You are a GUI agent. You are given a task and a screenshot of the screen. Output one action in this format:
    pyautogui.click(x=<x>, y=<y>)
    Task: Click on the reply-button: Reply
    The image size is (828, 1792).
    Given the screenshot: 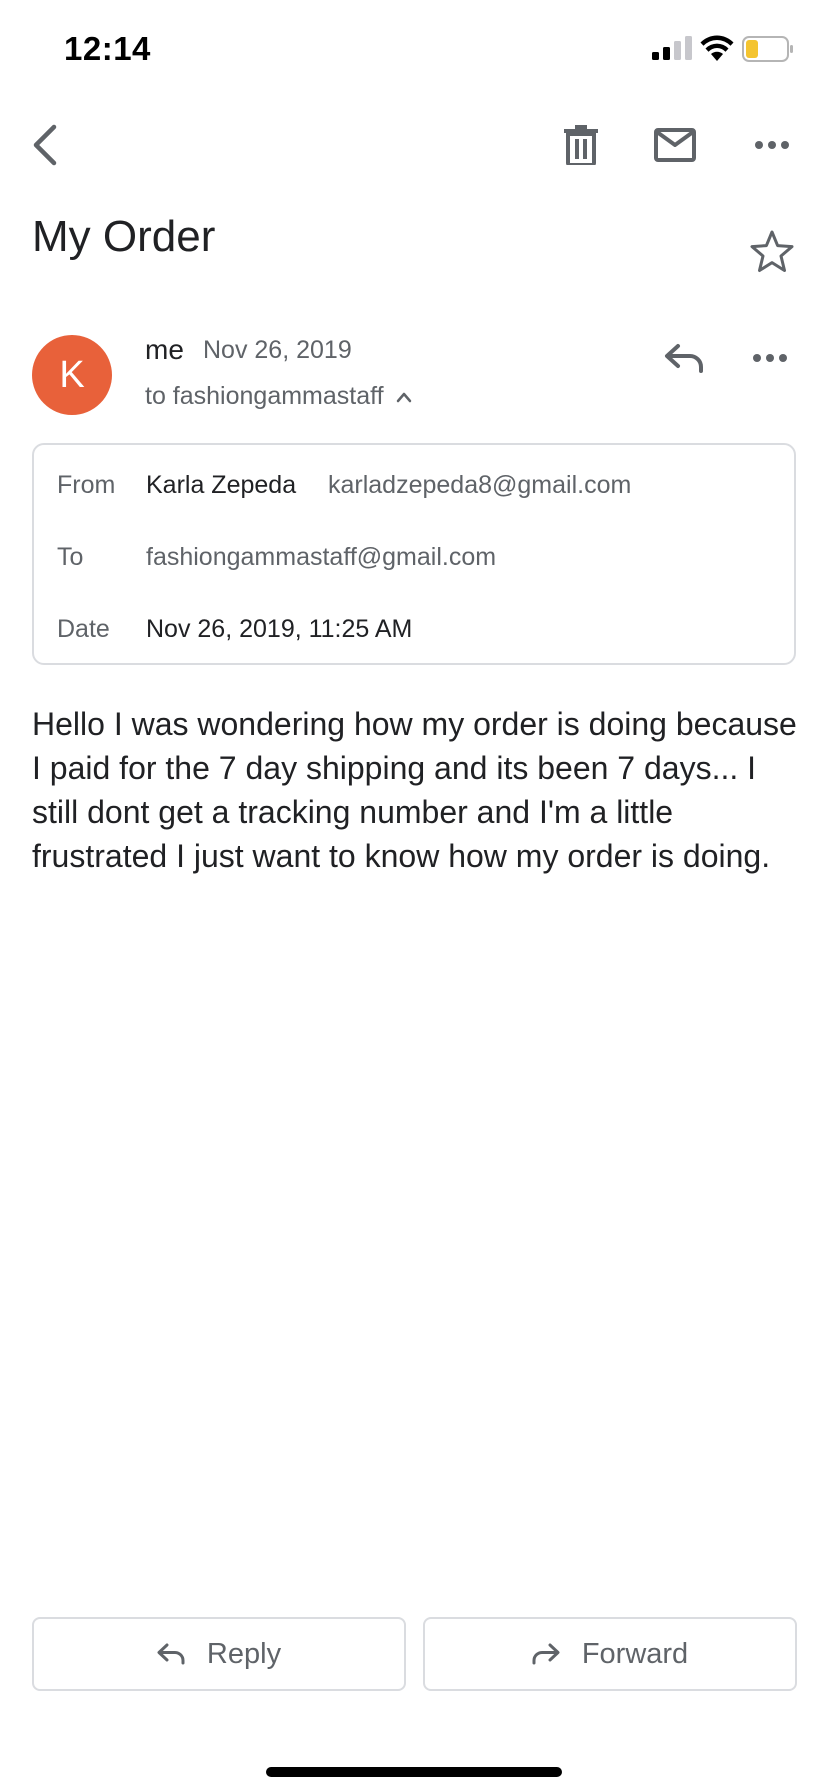 What is the action you would take?
    pyautogui.click(x=219, y=1654)
    